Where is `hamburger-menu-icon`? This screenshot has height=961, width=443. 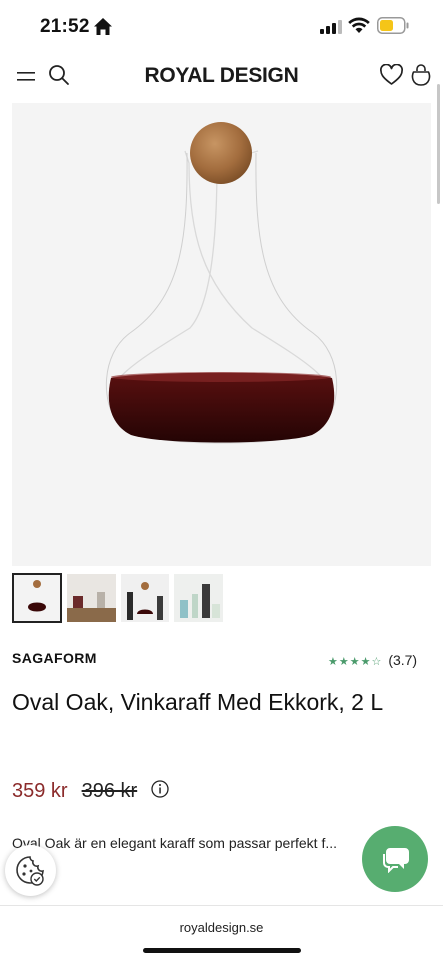
hamburger-menu-icon is located at coordinates (26, 77).